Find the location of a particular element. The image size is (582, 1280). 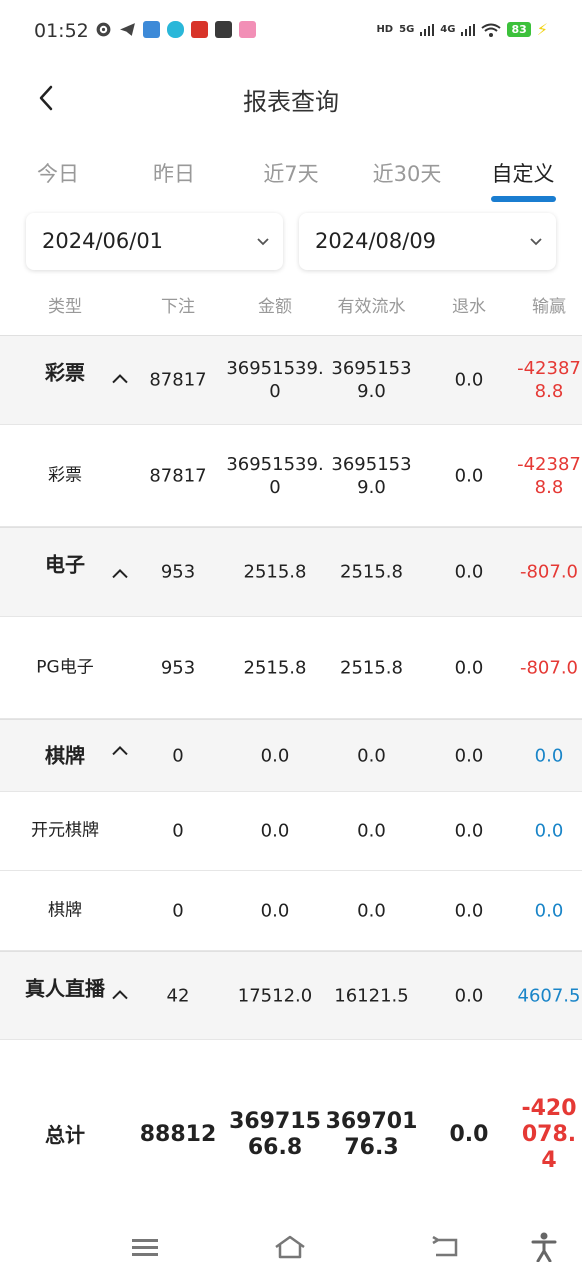

menu-button is located at coordinates (145, 1247).